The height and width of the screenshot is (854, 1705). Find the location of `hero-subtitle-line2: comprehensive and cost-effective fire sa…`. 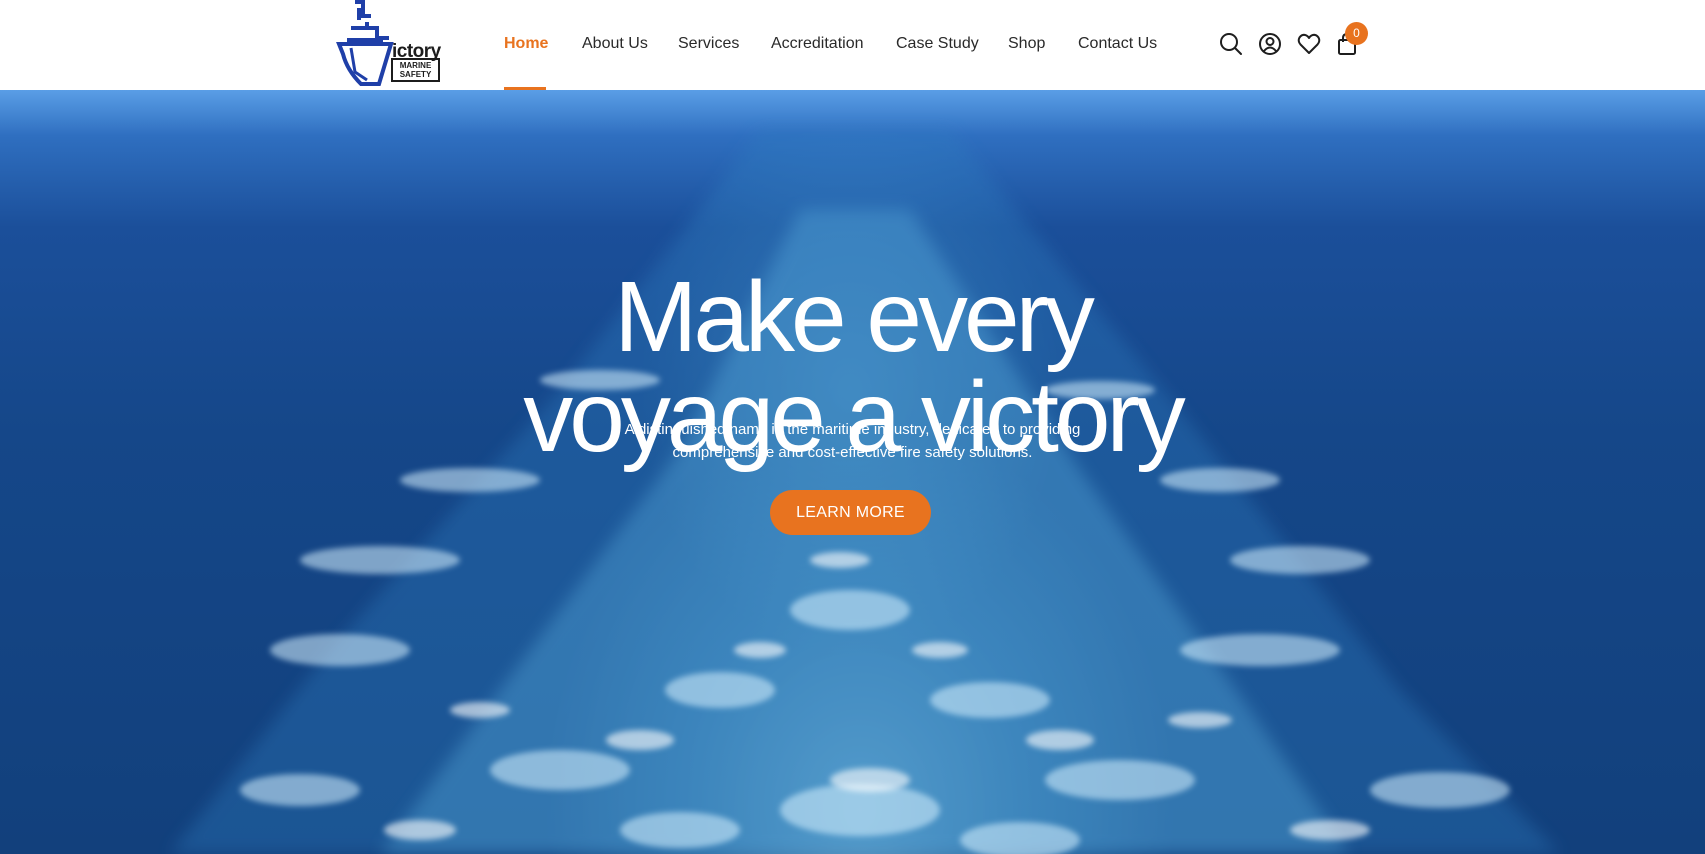

hero-subtitle-line2: comprehensive and cost-effective fire sa… is located at coordinates (852, 452).